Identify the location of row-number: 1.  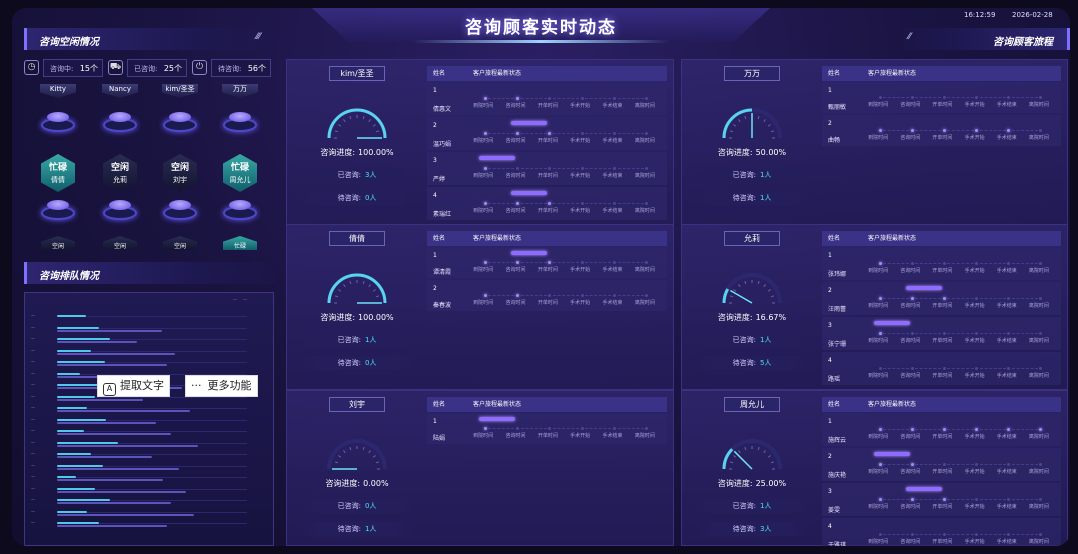
(435, 90).